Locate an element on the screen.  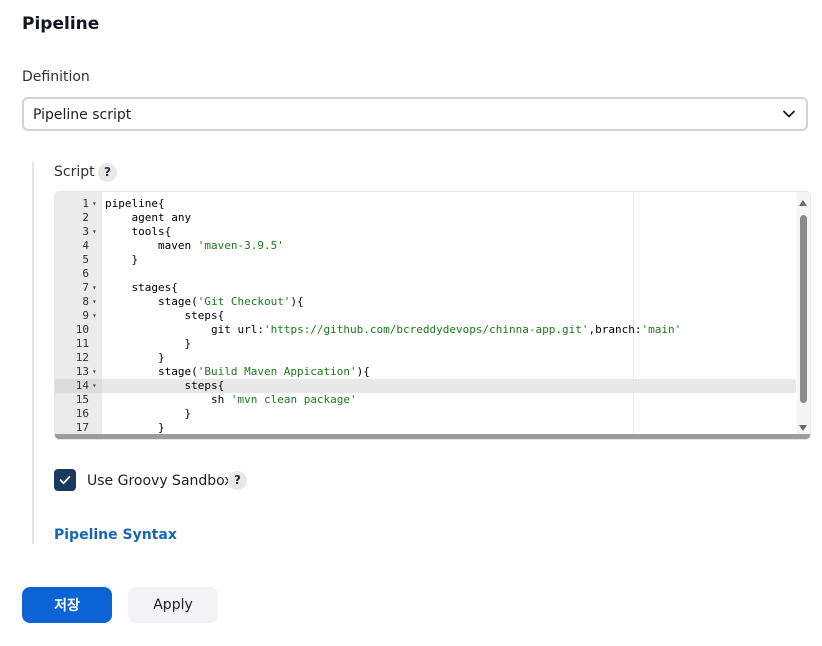
code-text: sh 'mvn clean package' is located at coordinates (231, 400).